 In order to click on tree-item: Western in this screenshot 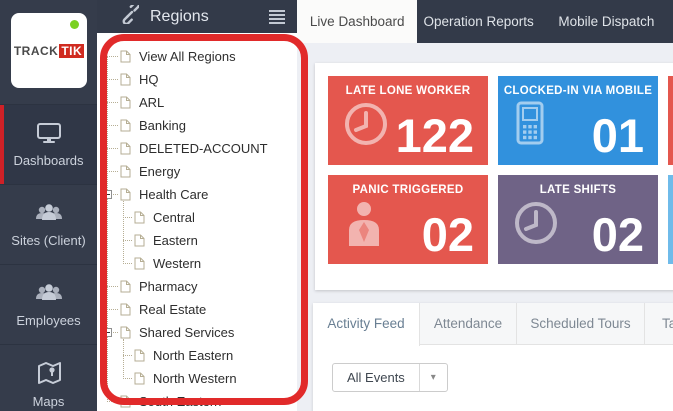, I will do `click(197, 263)`.